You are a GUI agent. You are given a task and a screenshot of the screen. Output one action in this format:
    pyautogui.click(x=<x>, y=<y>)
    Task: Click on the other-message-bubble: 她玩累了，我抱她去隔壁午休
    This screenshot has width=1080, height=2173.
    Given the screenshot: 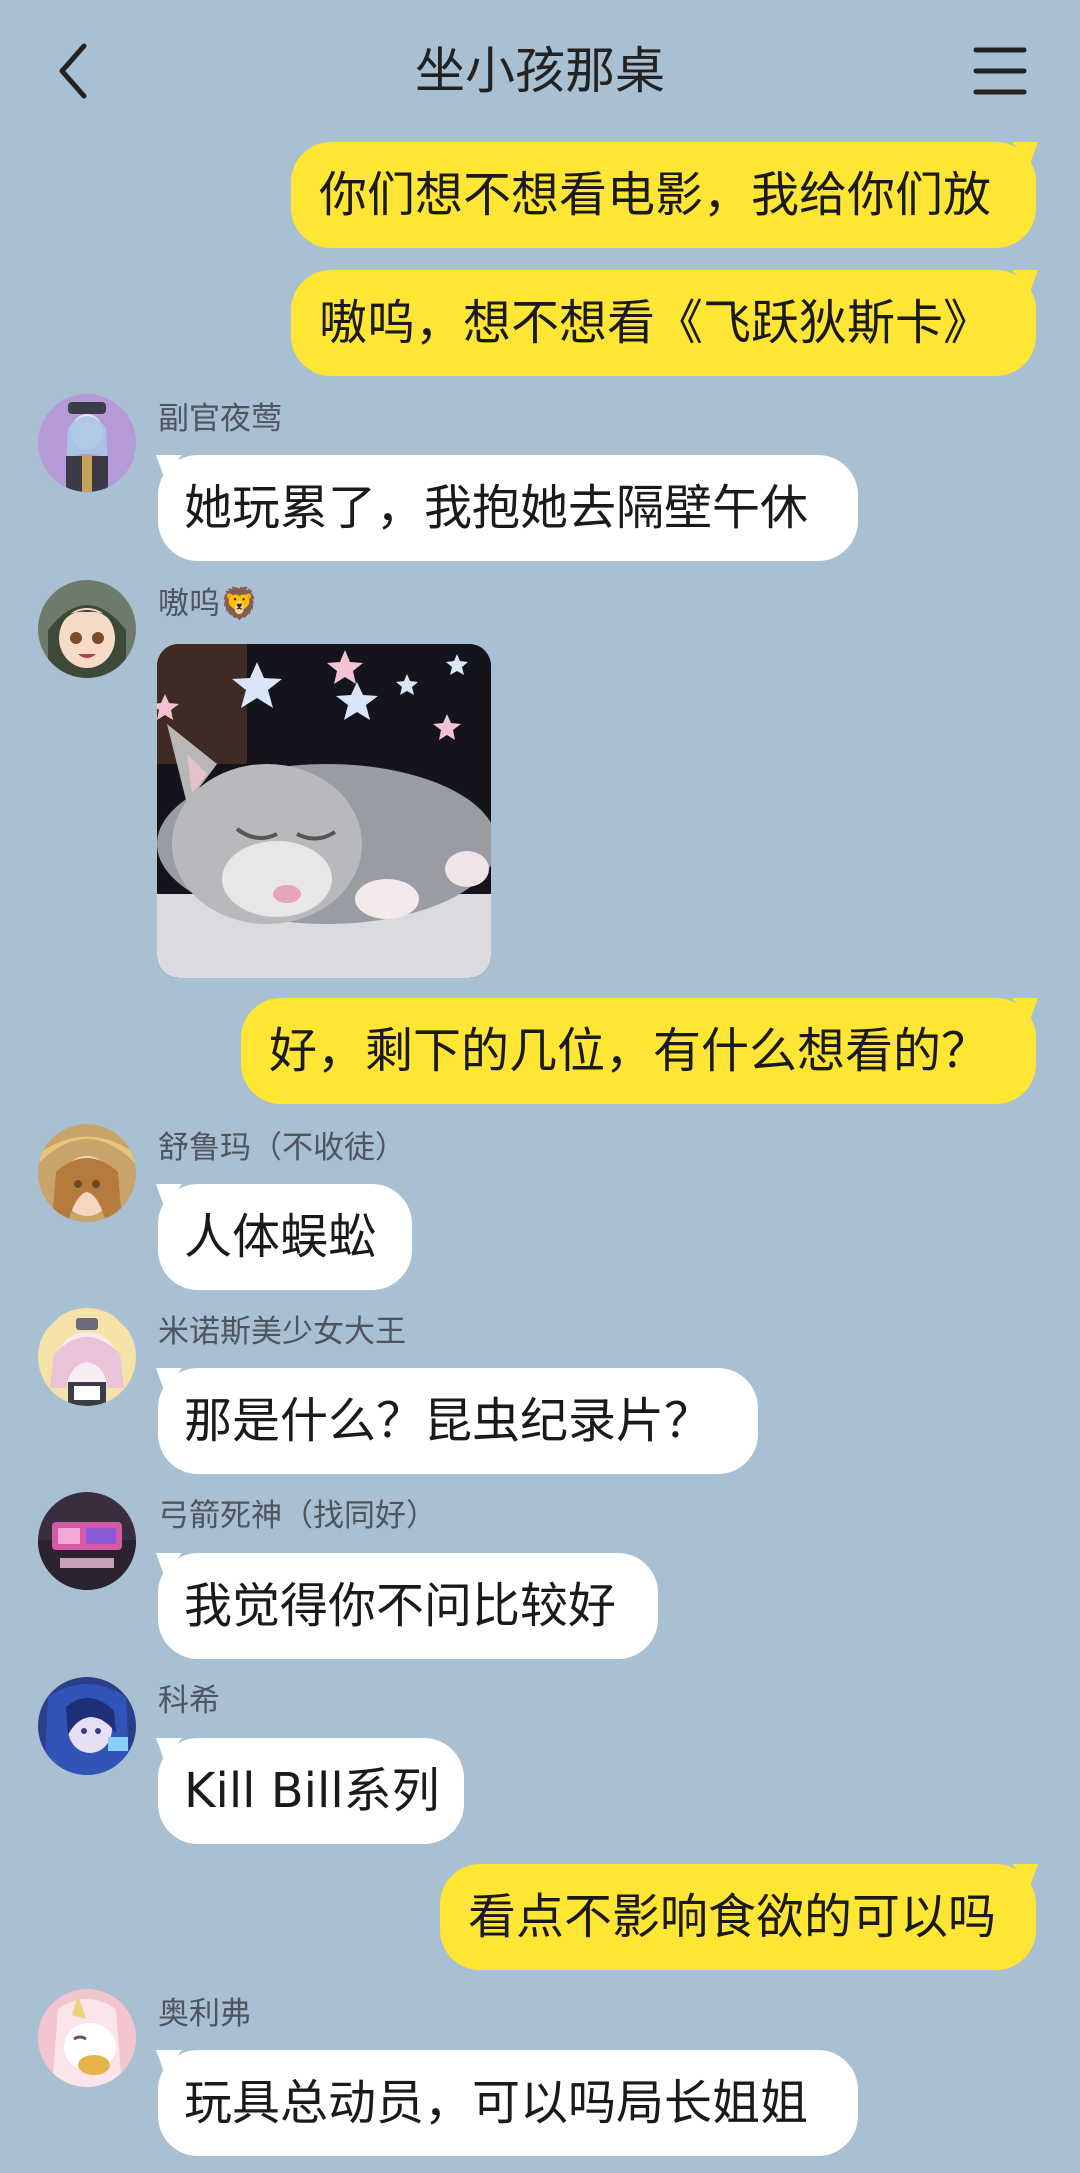 What is the action you would take?
    pyautogui.click(x=507, y=508)
    